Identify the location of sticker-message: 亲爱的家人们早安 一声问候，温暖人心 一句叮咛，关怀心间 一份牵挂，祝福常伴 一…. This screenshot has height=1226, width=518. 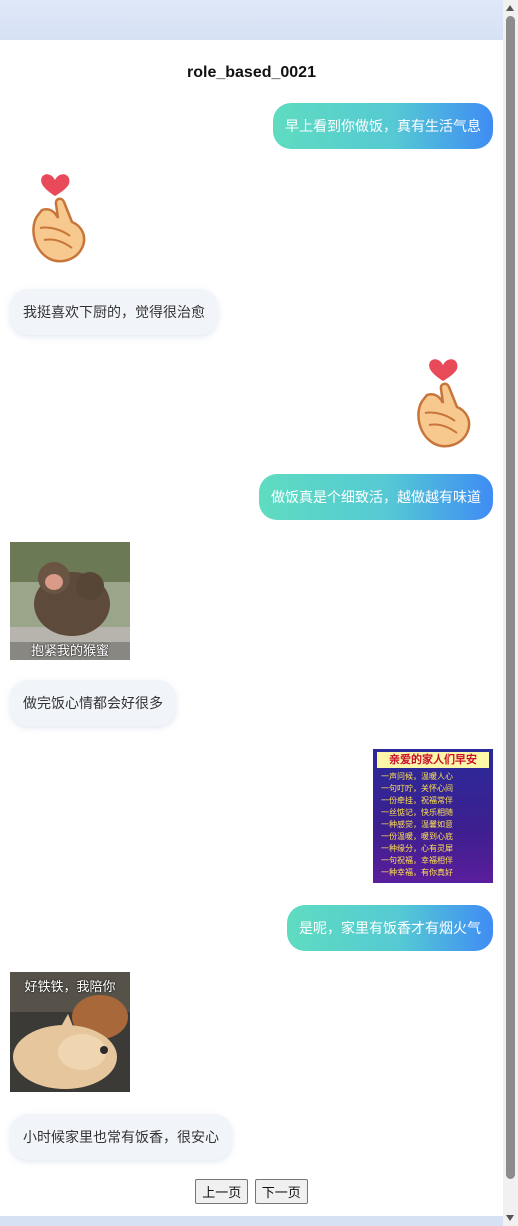
(433, 816).